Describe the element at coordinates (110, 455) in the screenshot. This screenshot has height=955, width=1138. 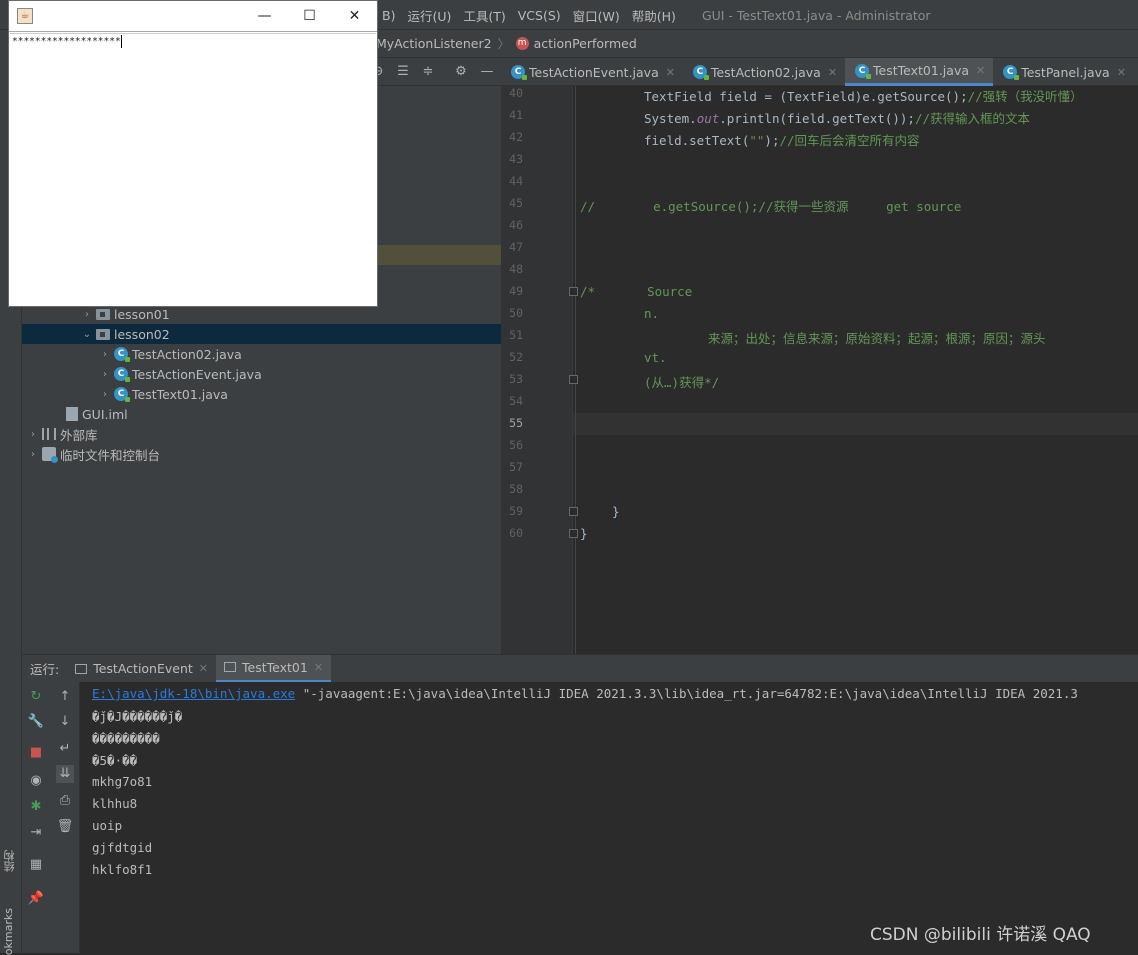
I see `tree-item-label: 临时文件和控制台` at that location.